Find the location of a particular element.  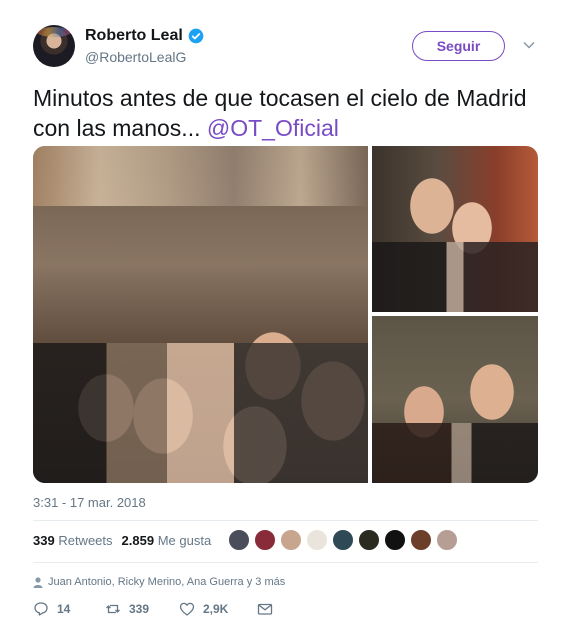

photo-couple-bottom is located at coordinates (455, 399).